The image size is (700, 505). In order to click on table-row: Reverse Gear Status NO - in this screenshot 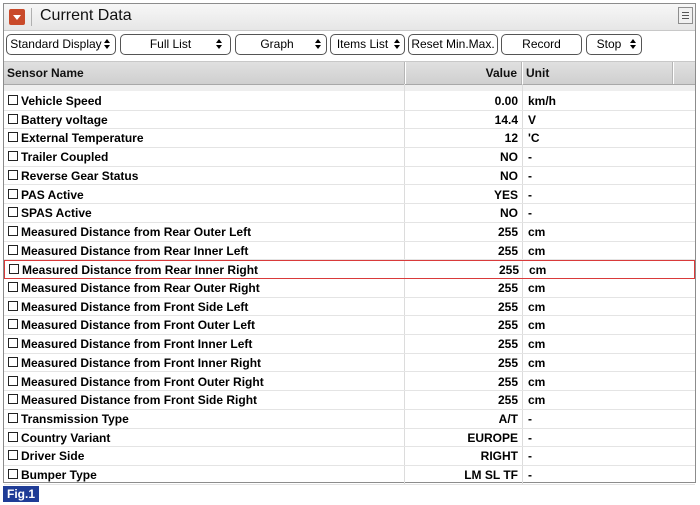, I will do `click(349, 176)`.